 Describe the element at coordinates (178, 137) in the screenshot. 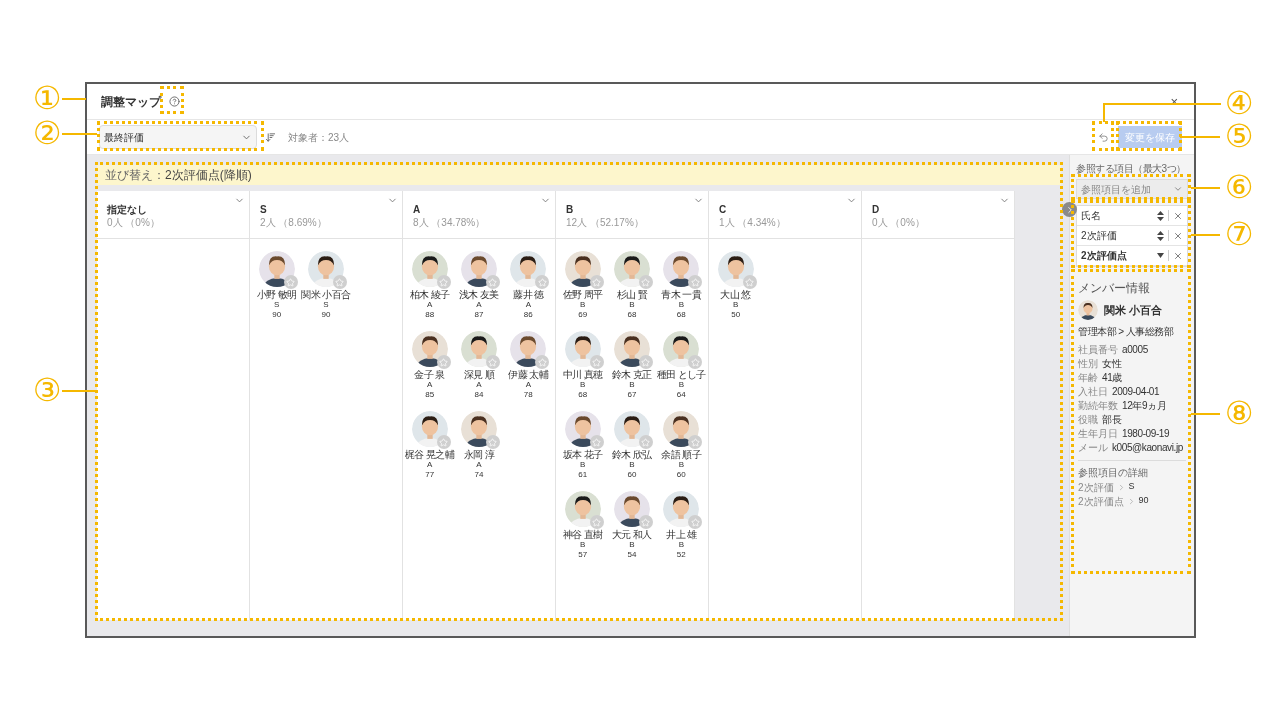

I see `evaluation-select: 最終評価` at that location.